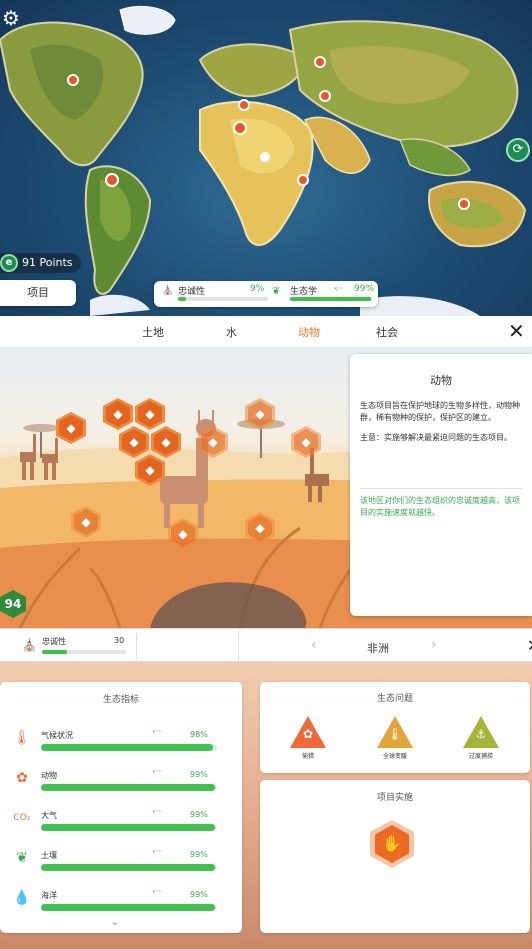 The height and width of the screenshot is (949, 532). Describe the element at coordinates (153, 332) in the screenshot. I see `tab-land: 土地` at that location.